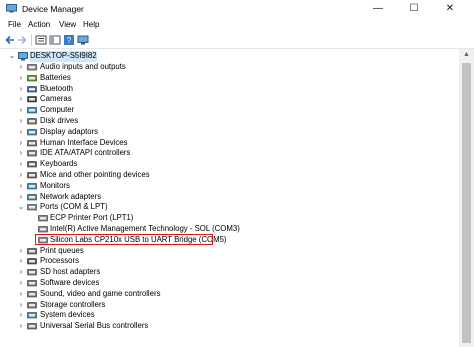 The image size is (474, 347). What do you see at coordinates (56, 99) in the screenshot?
I see `tree-category-label: Cameras` at bounding box center [56, 99].